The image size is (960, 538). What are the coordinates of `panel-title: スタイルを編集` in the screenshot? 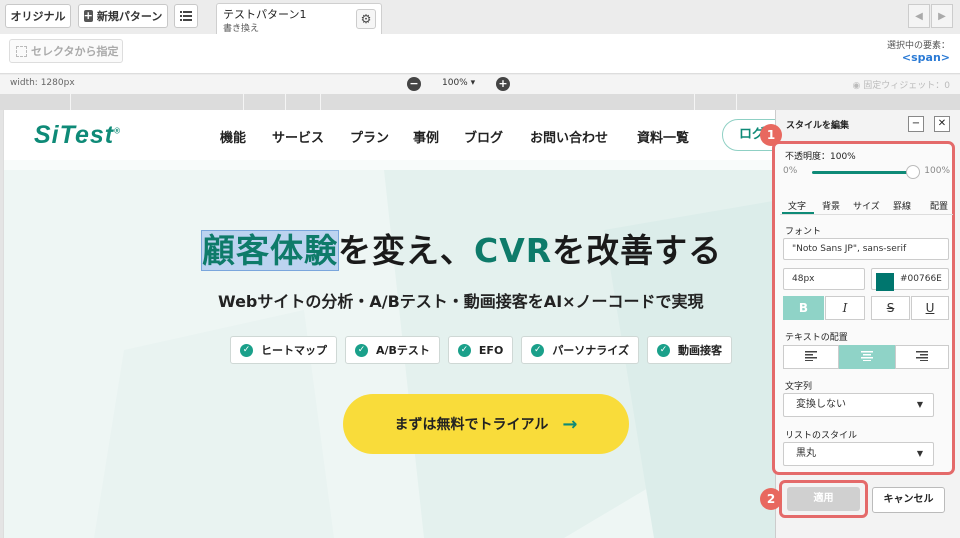 It's located at (818, 126).